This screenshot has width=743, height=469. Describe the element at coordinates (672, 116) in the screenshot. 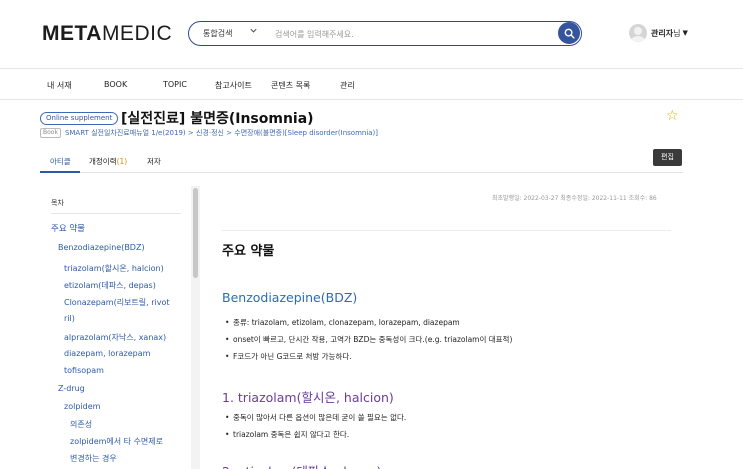

I see `star-icon: ☆` at that location.